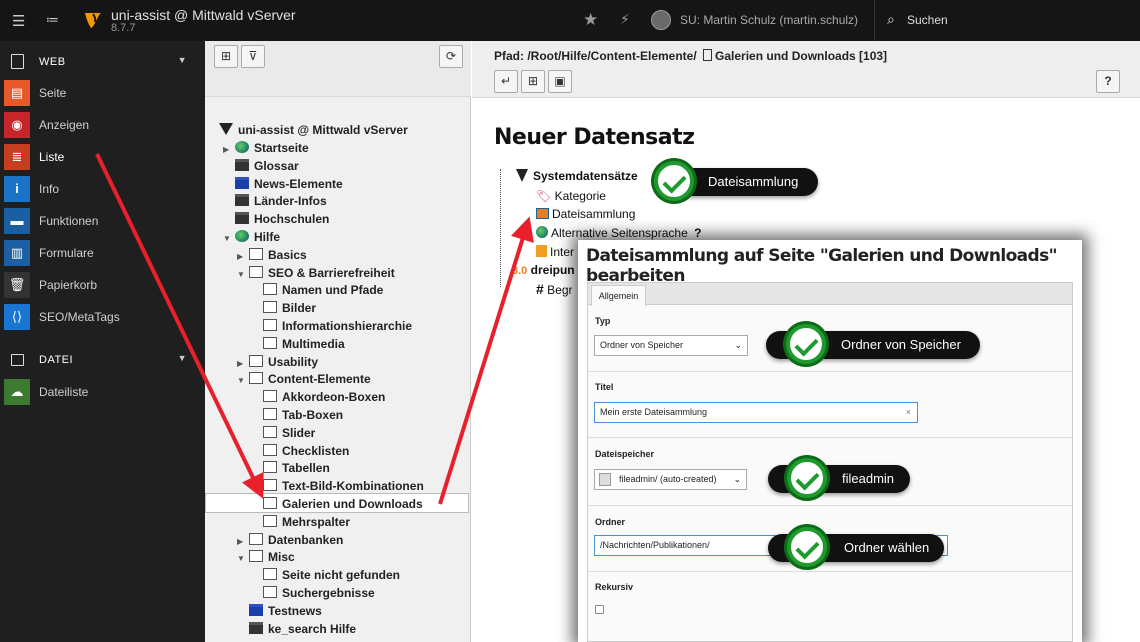 The height and width of the screenshot is (642, 1140). Describe the element at coordinates (292, 219) in the screenshot. I see `tree-node-label: Hochschulen` at that location.